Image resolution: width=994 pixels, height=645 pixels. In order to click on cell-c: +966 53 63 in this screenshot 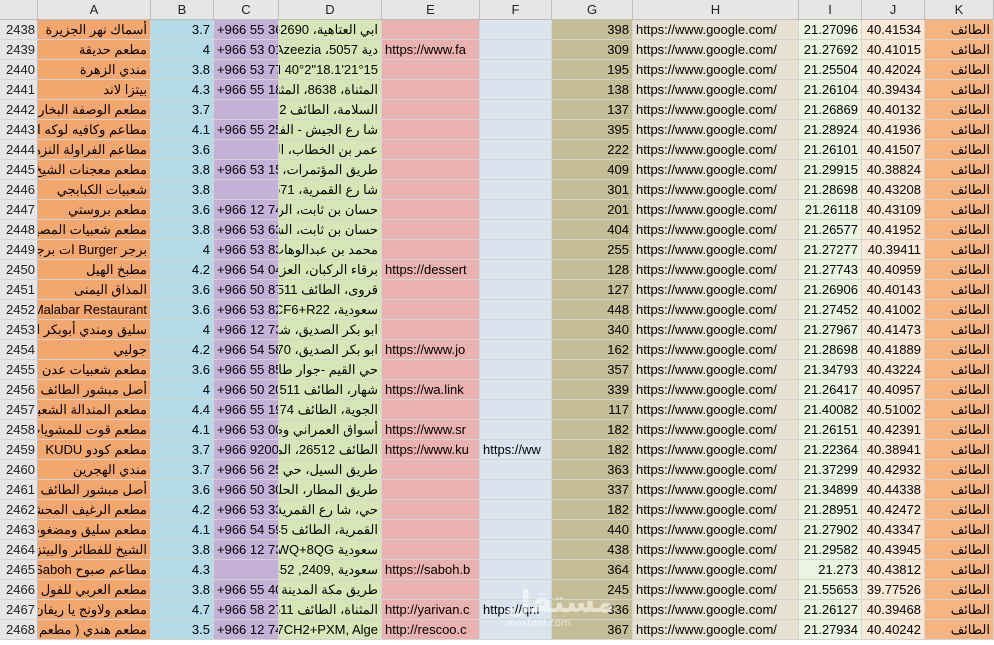, I will do `click(246, 230)`.